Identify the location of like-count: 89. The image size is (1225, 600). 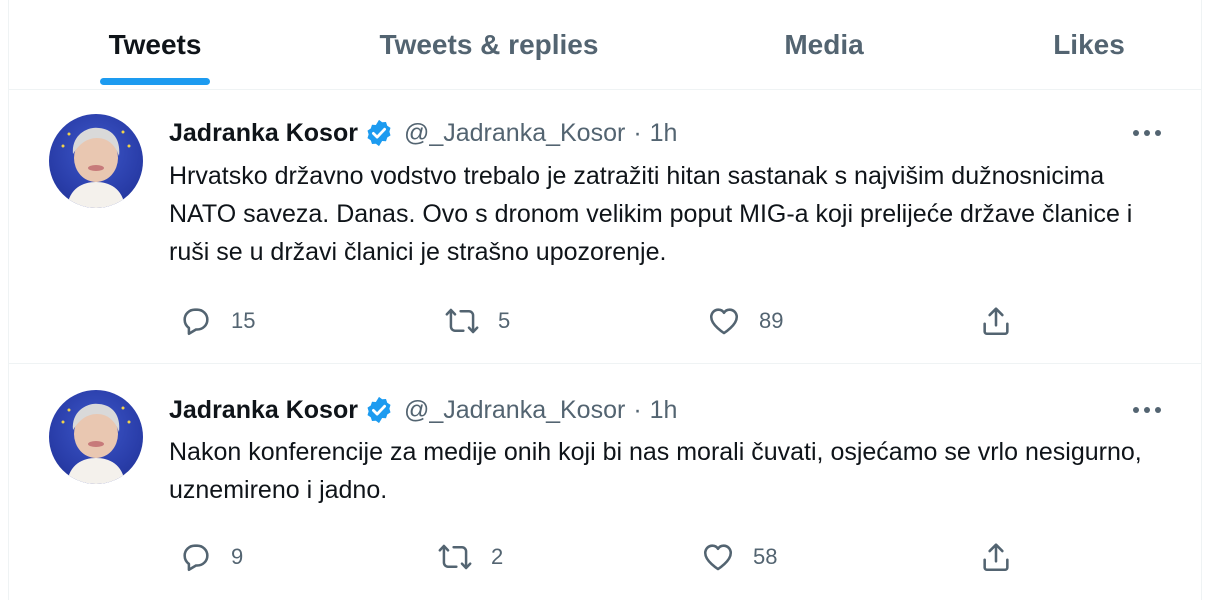
(771, 320).